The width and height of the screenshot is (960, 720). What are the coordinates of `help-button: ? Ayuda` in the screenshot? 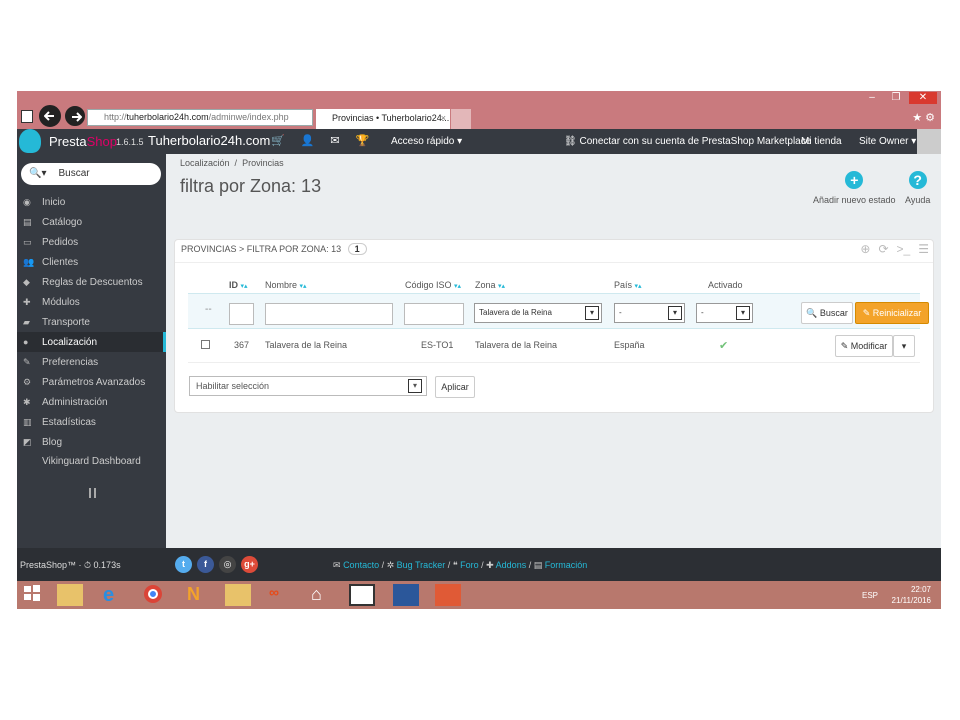 It's located at (917, 188).